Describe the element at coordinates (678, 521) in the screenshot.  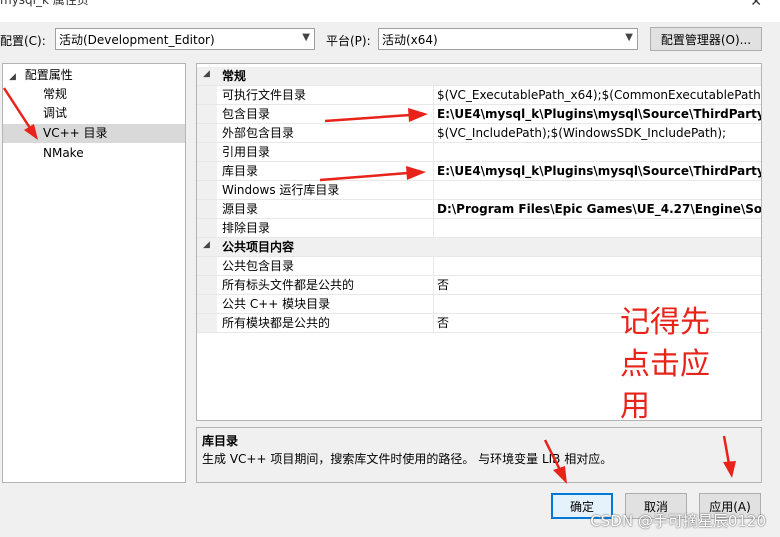
I see `watermark: CSDN @手可摘星辰0120` at that location.